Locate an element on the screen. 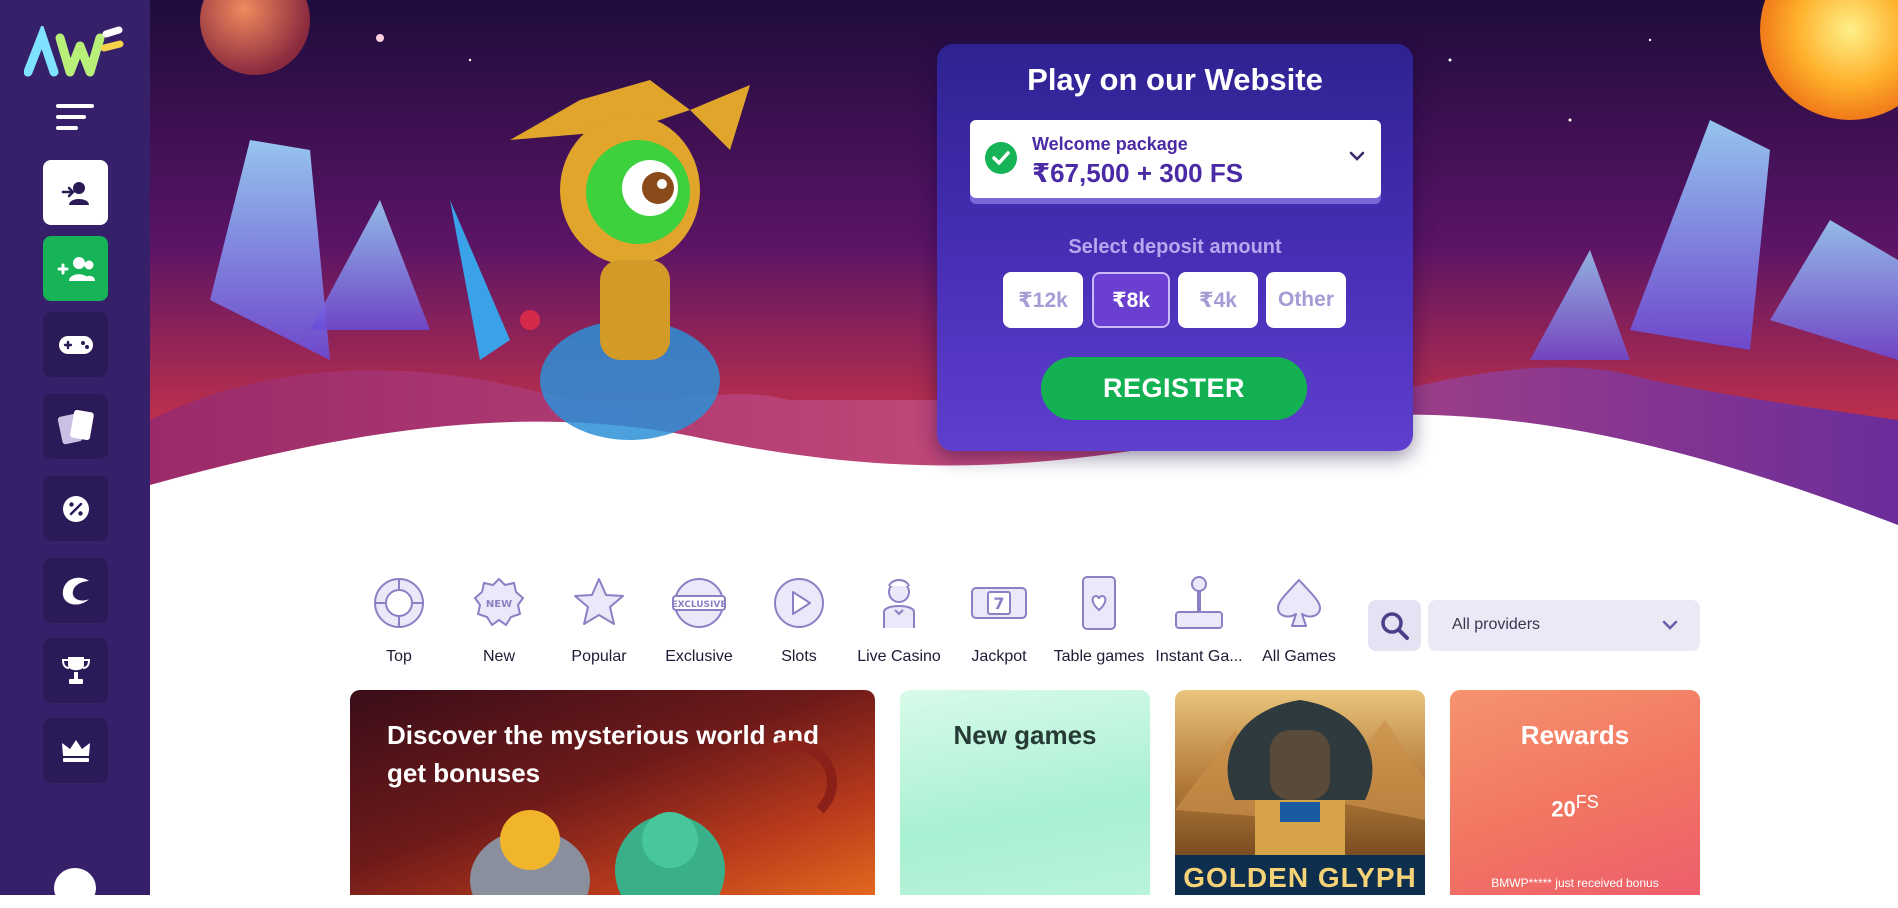 The width and height of the screenshot is (1898, 908). svg-text: NEW is located at coordinates (499, 604).